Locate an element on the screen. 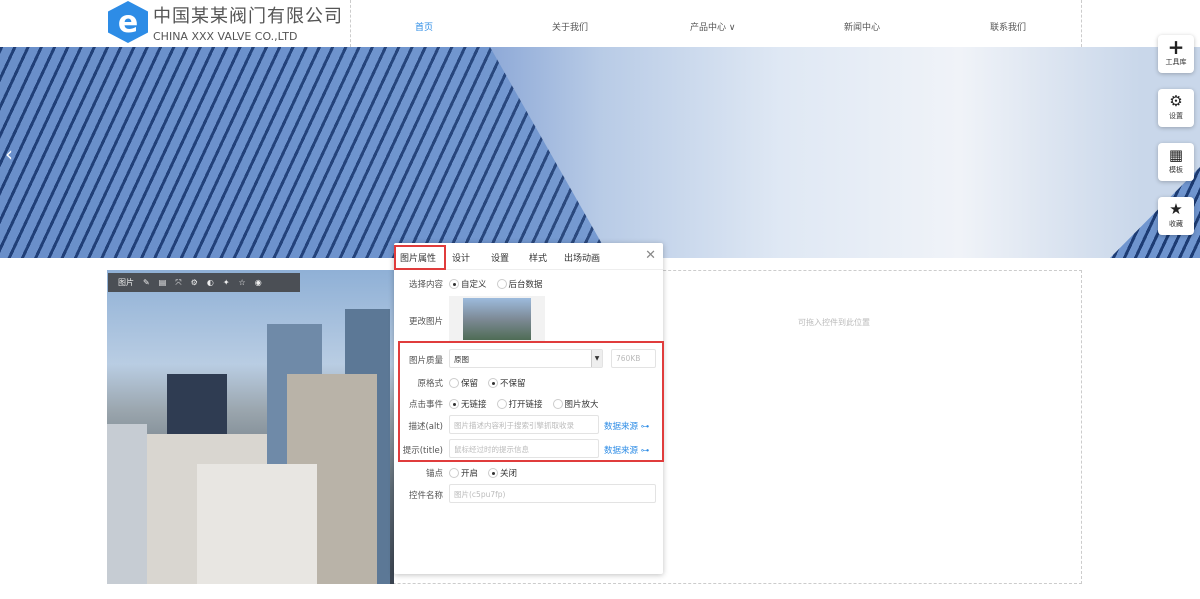 This screenshot has height=599, width=1200. animation-icon: ✦ is located at coordinates (226, 282).